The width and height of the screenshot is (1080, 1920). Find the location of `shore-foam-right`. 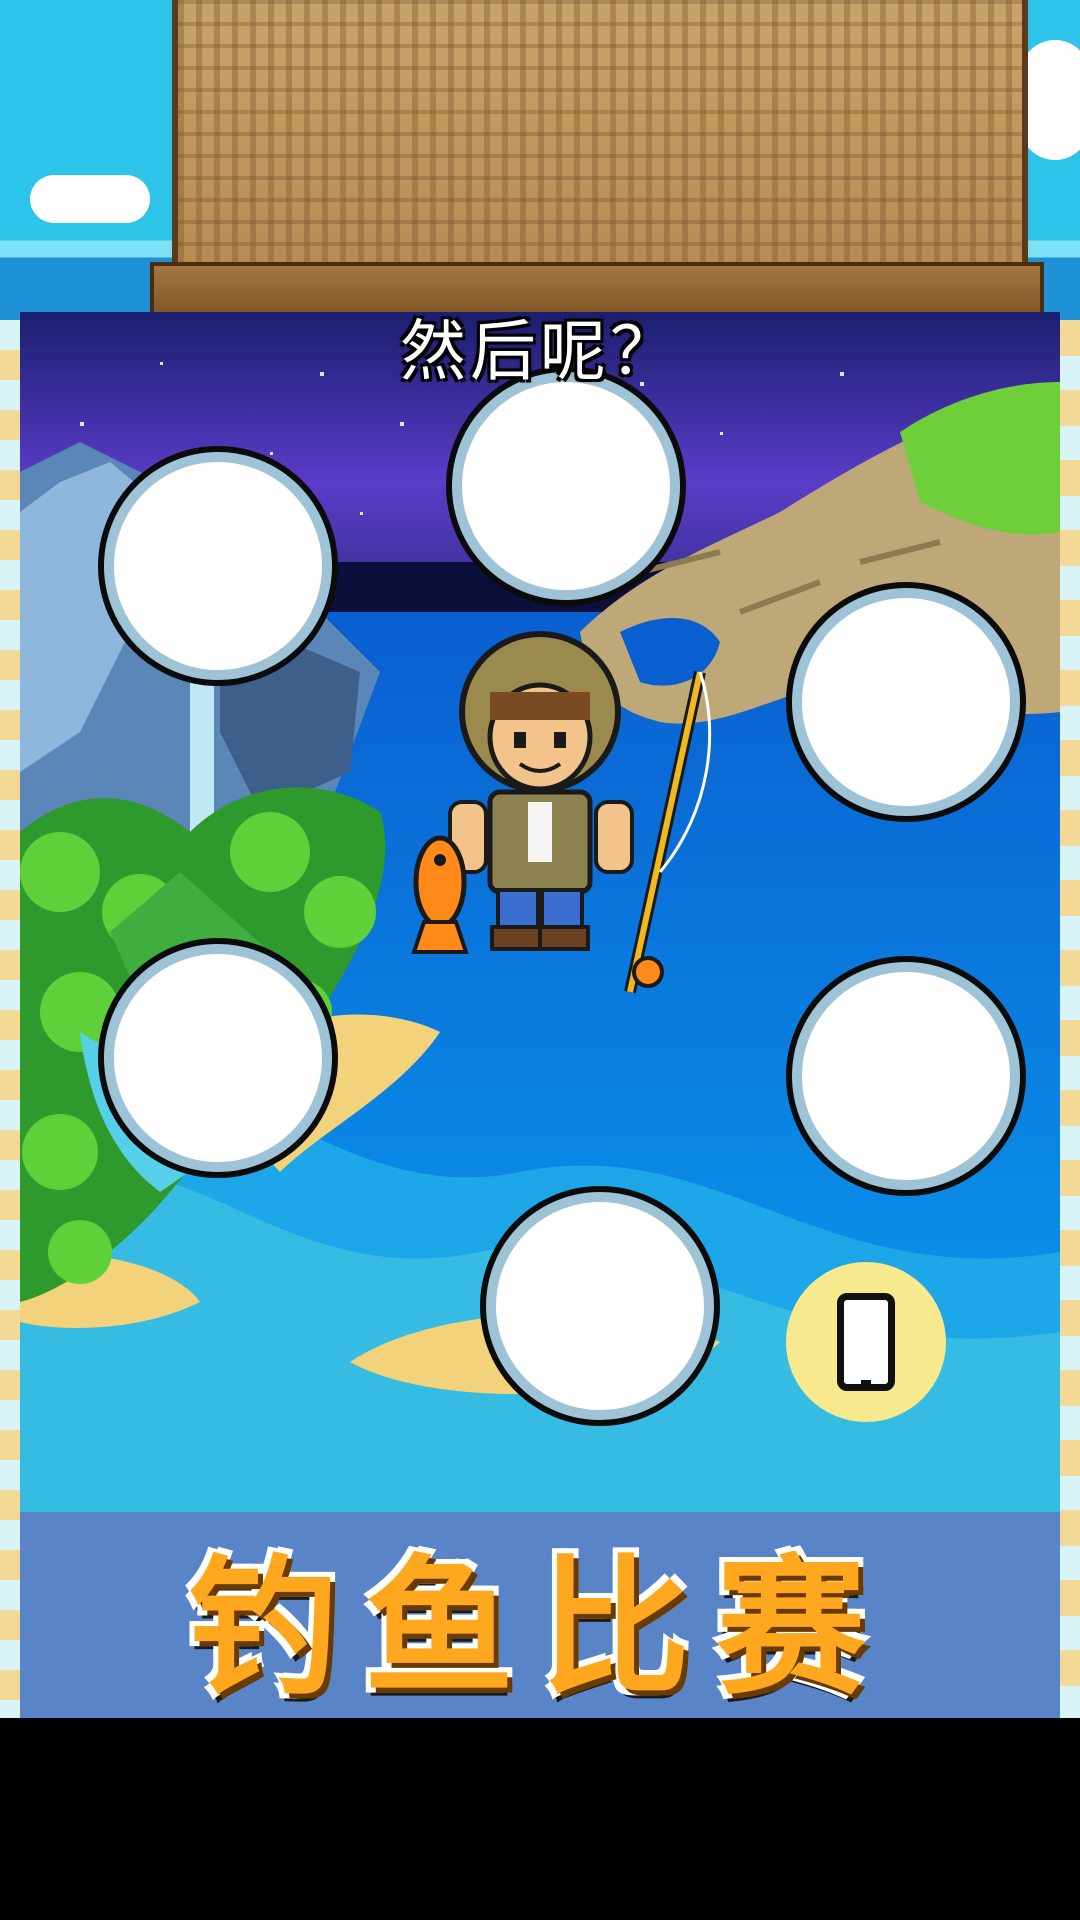

shore-foam-right is located at coordinates (1069, 1019).